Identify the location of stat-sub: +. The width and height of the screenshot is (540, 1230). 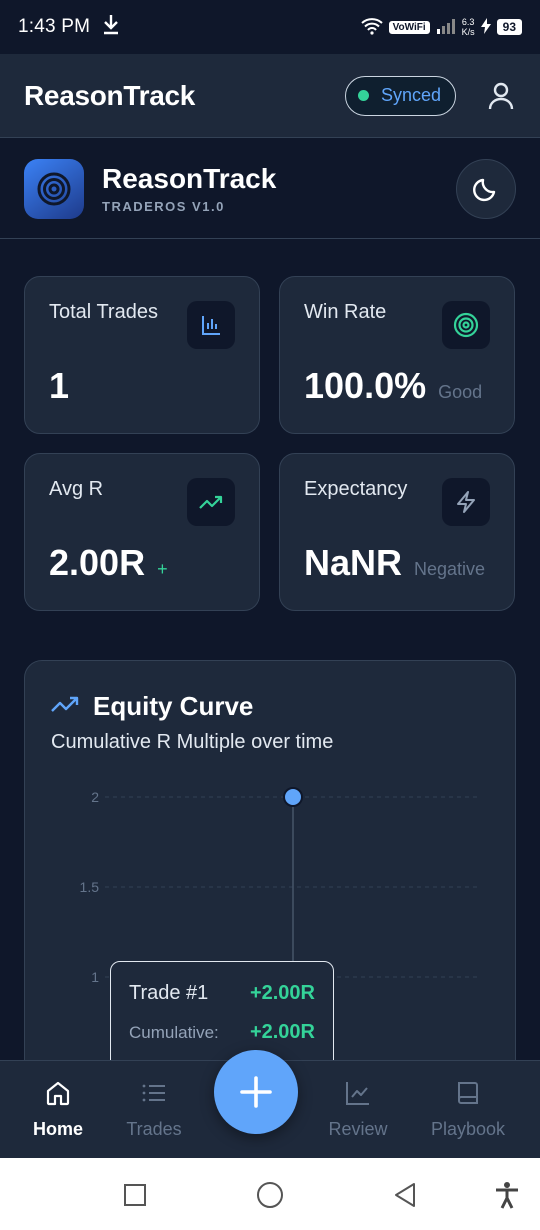
(162, 569).